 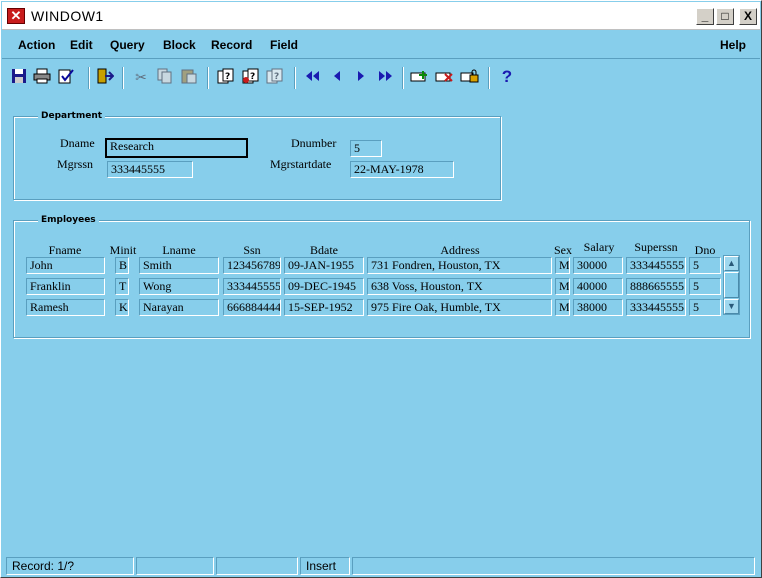 What do you see at coordinates (68, 220) in the screenshot?
I see `employees-frame-title: Employees` at bounding box center [68, 220].